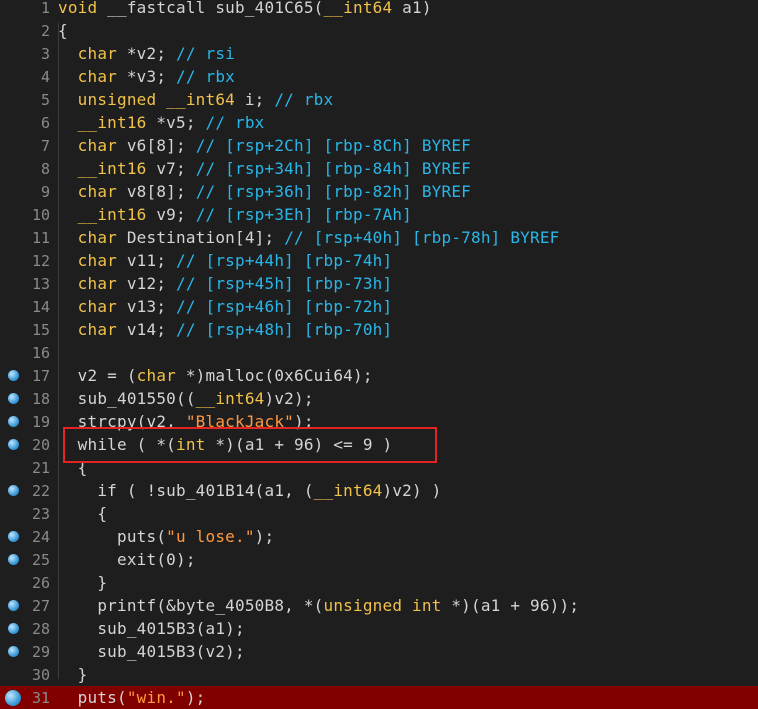 Image resolution: width=758 pixels, height=709 pixels. Describe the element at coordinates (379, 651) in the screenshot. I see `code-line: 29 sub_4015B3(v2);` at that location.